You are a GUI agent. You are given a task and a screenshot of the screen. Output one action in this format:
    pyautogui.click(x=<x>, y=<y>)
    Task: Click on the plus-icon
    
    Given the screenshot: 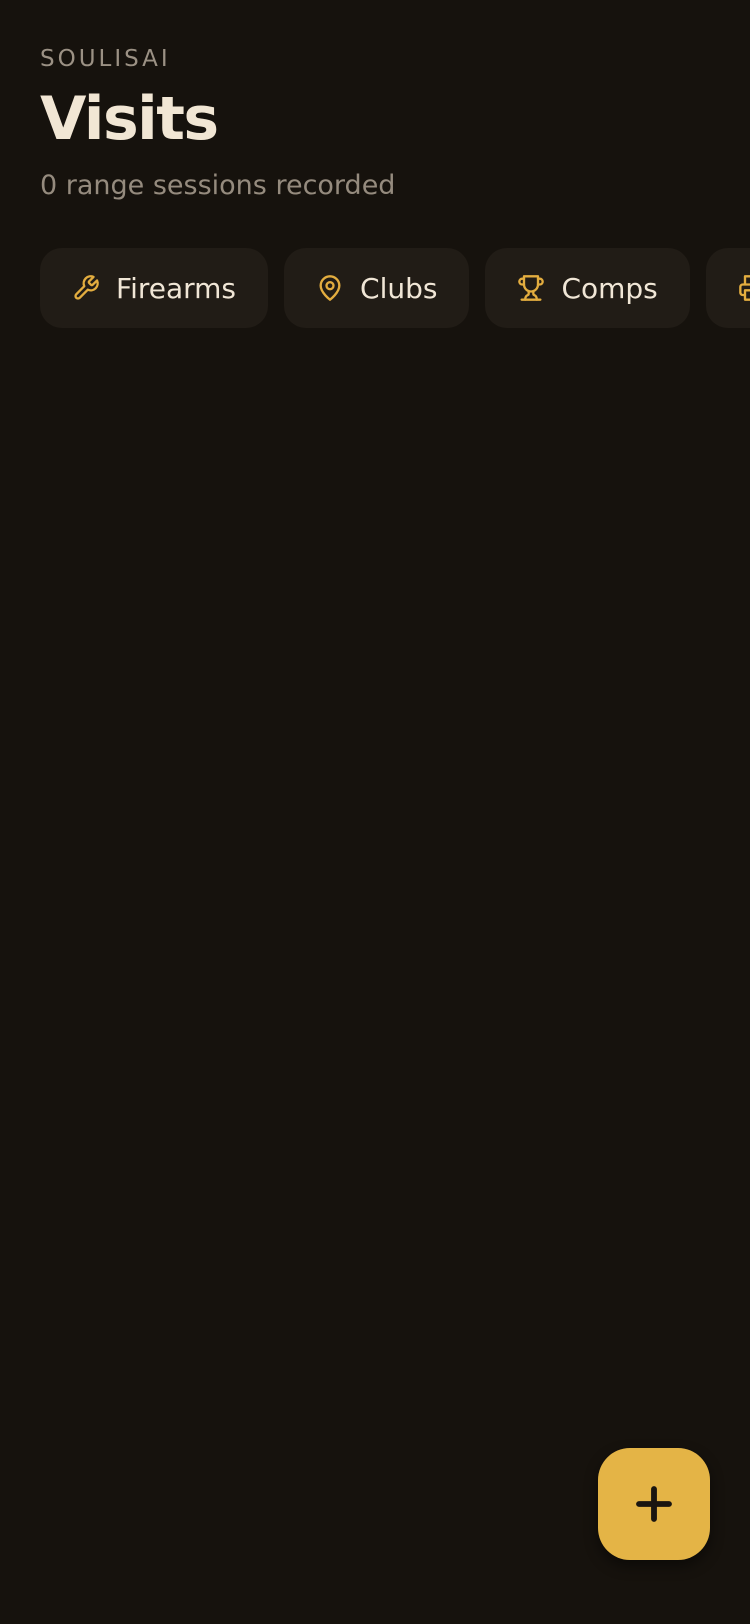 What is the action you would take?
    pyautogui.click(x=654, y=1504)
    